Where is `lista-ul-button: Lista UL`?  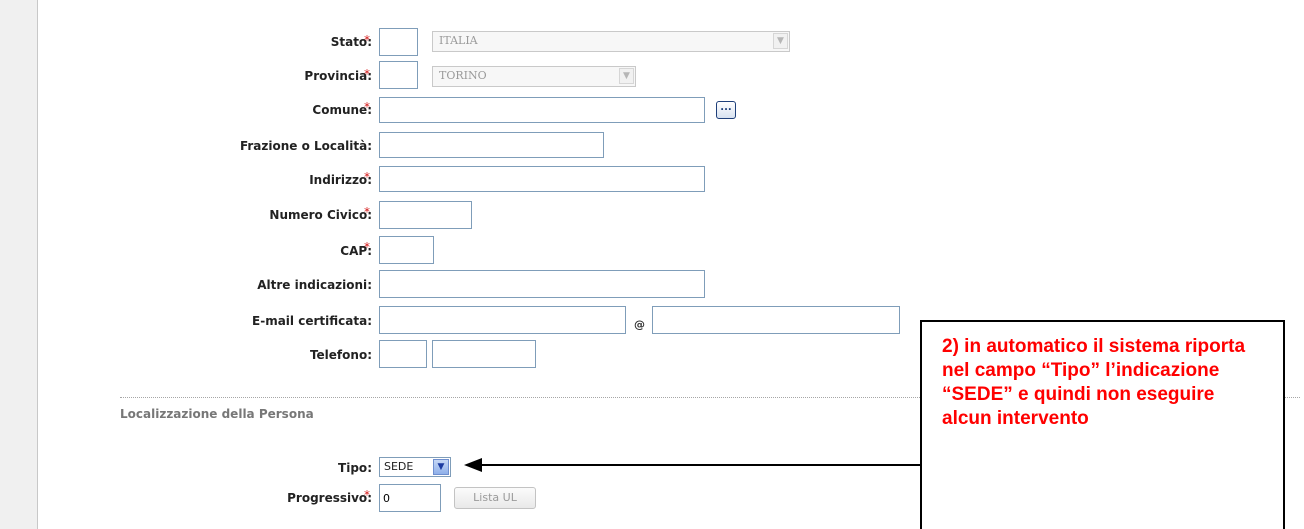 lista-ul-button: Lista UL is located at coordinates (495, 498).